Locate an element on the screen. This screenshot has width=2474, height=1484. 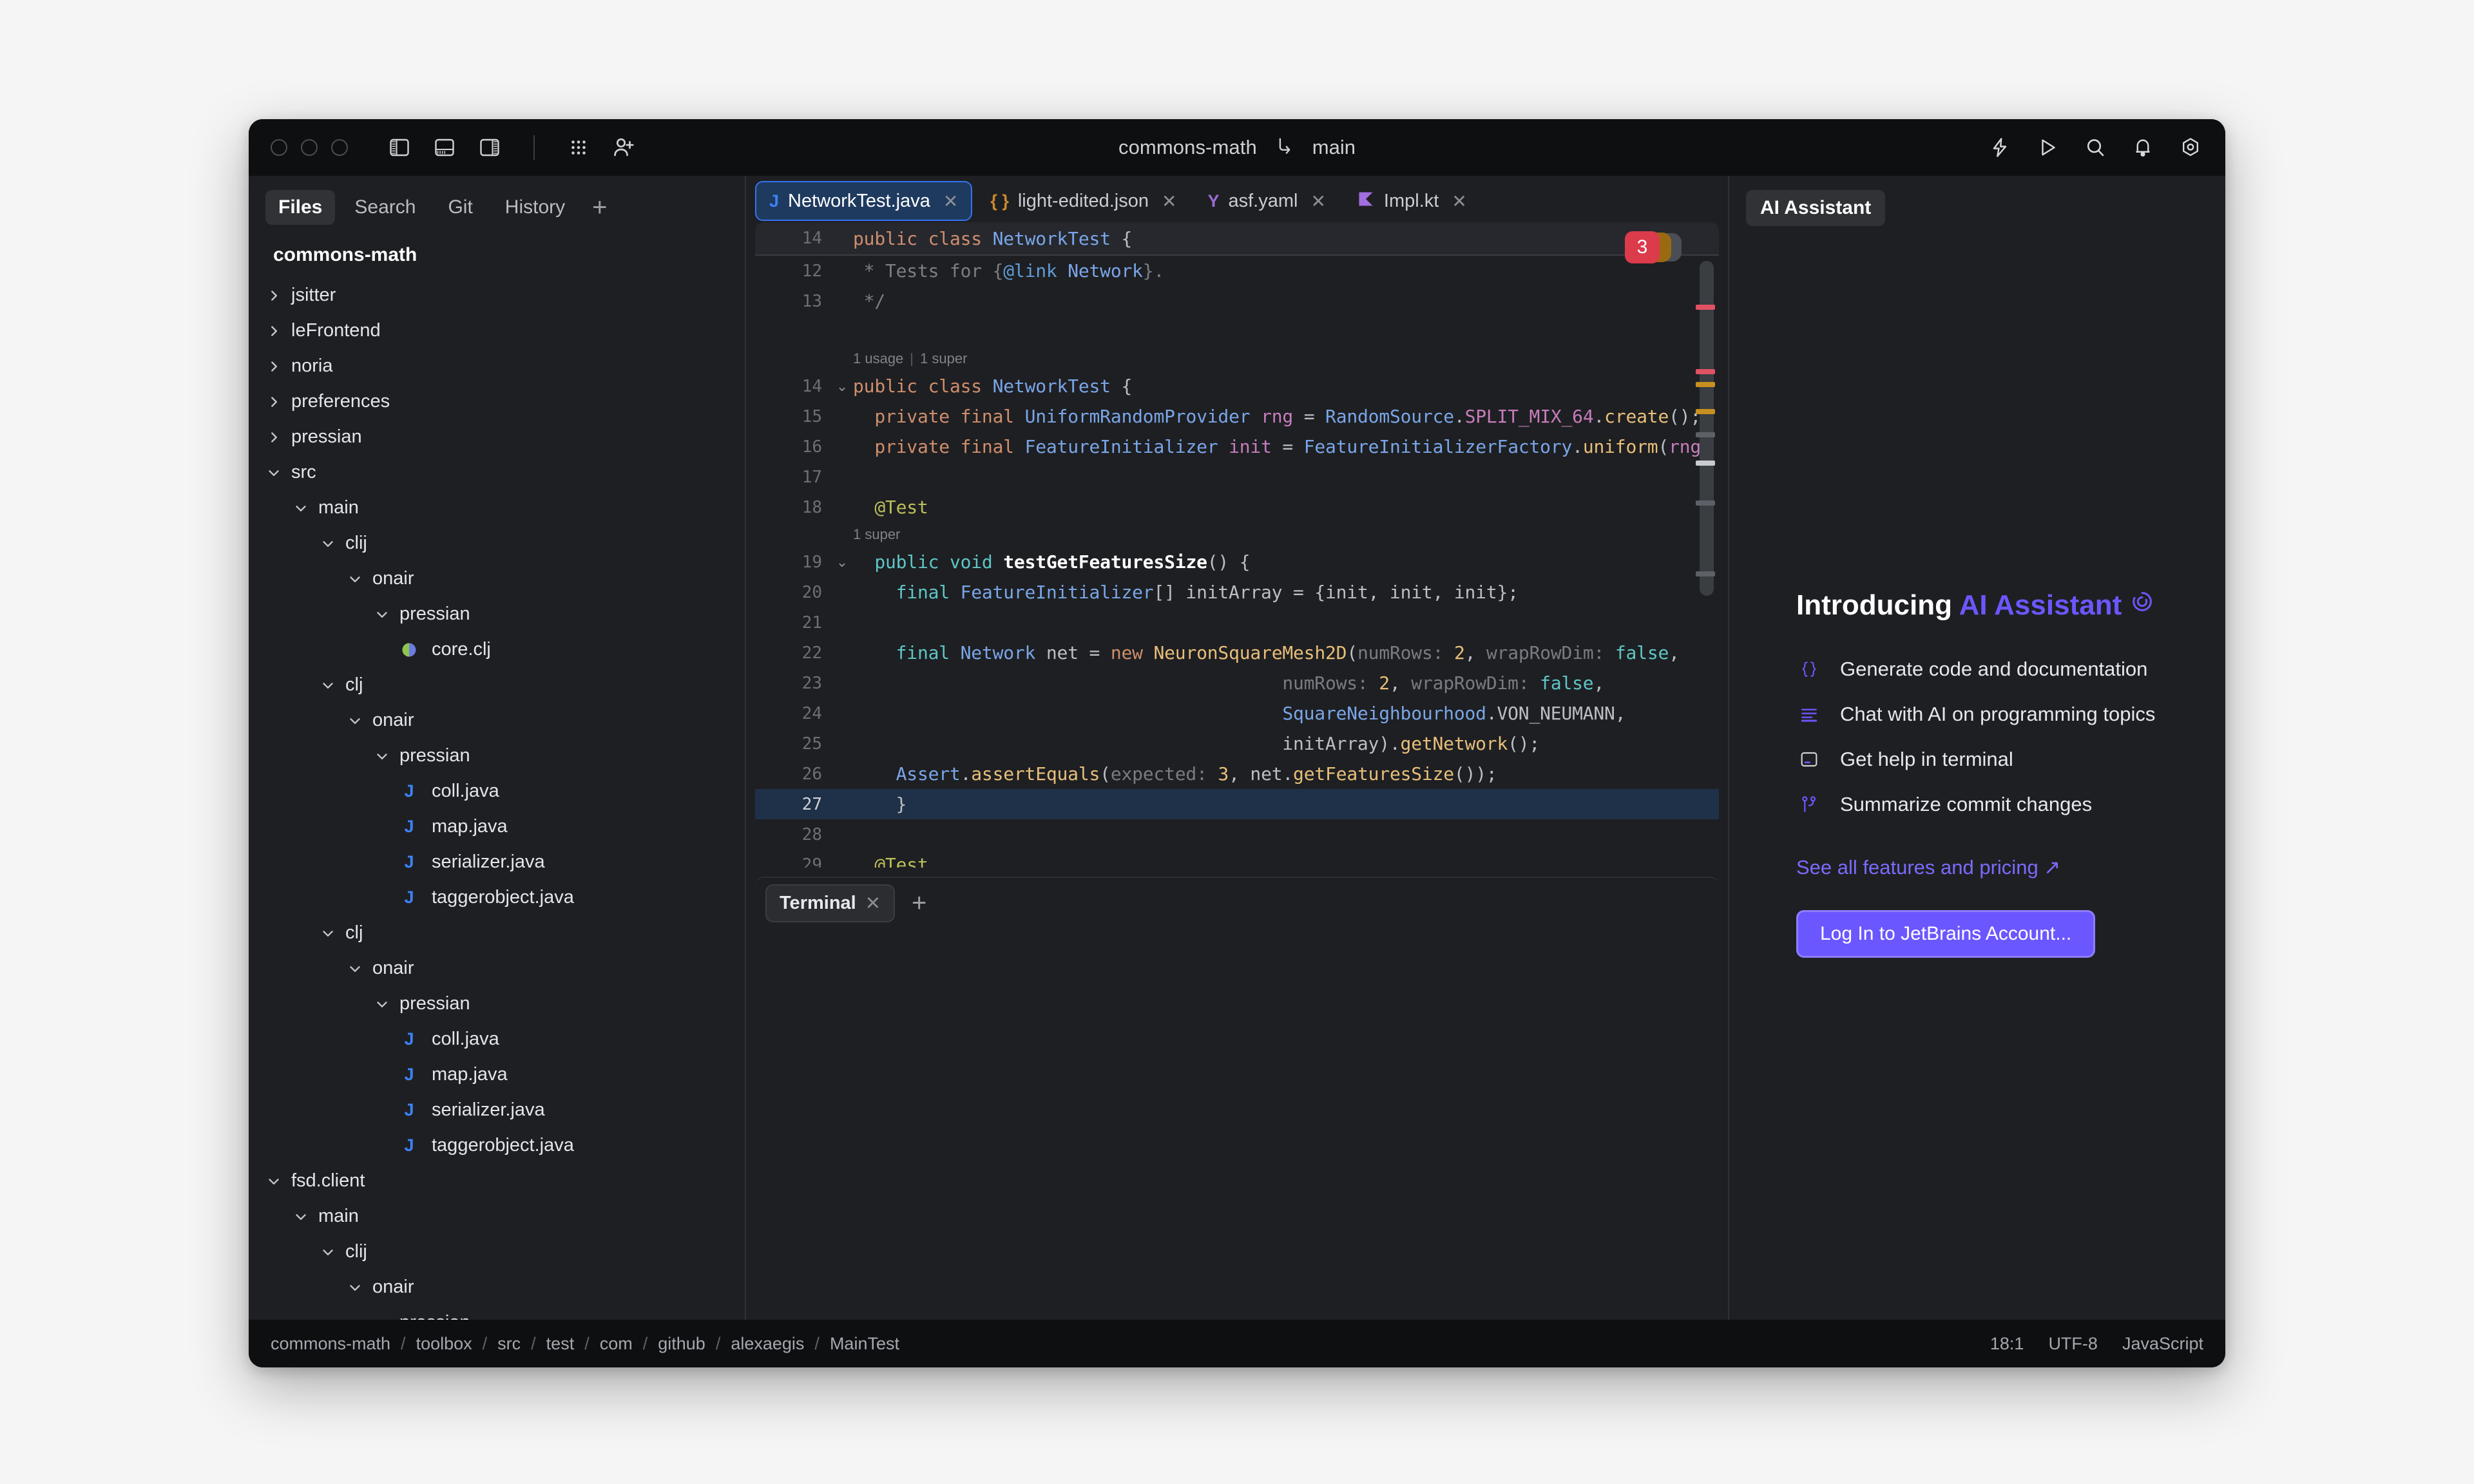
inspection-badge: 3 is located at coordinates (1653, 247).